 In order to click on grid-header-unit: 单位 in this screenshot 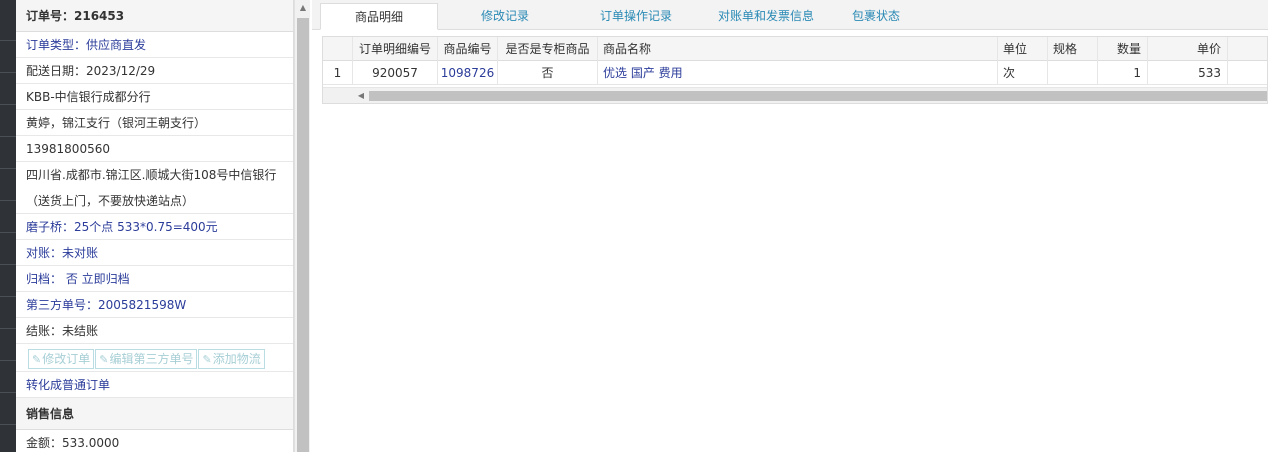, I will do `click(1023, 49)`.